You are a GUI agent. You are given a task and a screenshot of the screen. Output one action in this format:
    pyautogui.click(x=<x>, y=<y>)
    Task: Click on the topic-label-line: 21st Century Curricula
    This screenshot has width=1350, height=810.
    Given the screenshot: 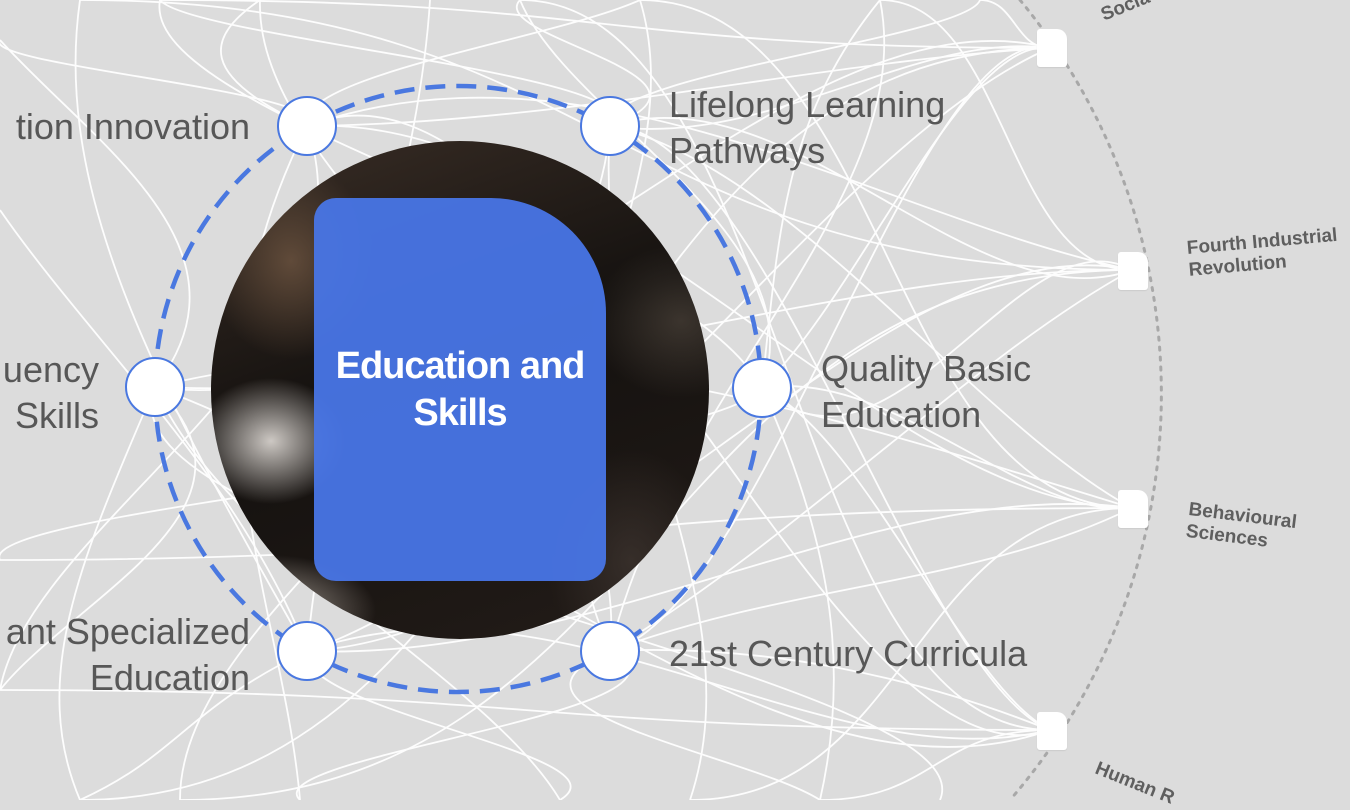 What is the action you would take?
    pyautogui.click(x=848, y=653)
    